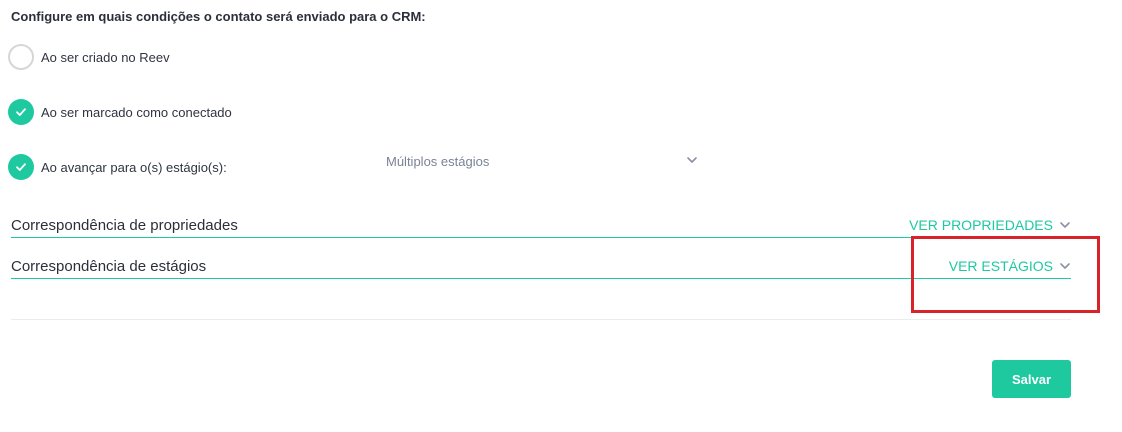 The height and width of the screenshot is (432, 1122). I want to click on view-properties-button: VER PROPRIEDADES, so click(990, 225).